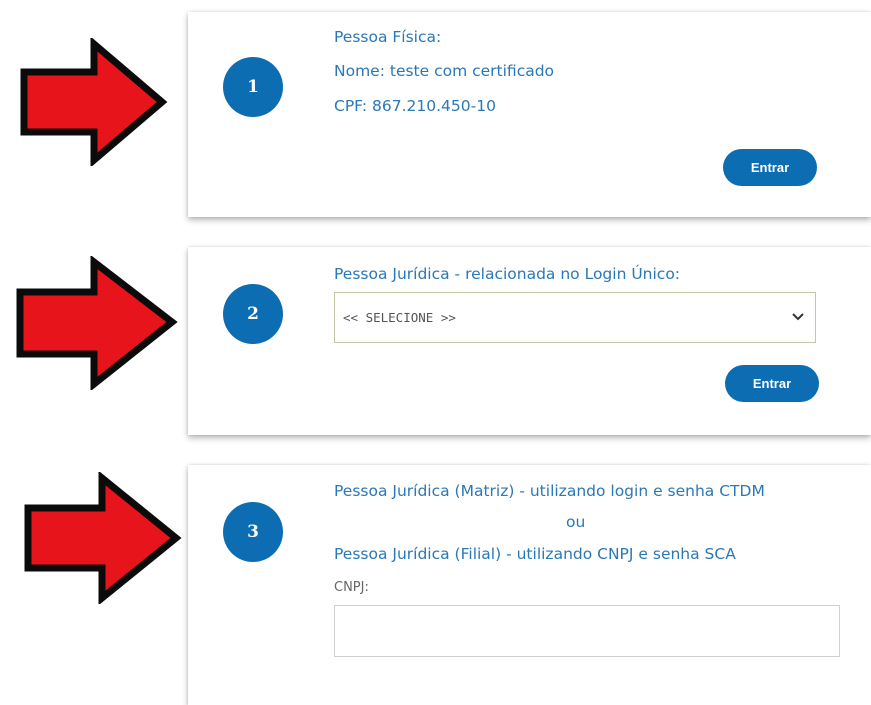 The width and height of the screenshot is (871, 705). I want to click on cnpj-label: CNPJ:, so click(351, 587).